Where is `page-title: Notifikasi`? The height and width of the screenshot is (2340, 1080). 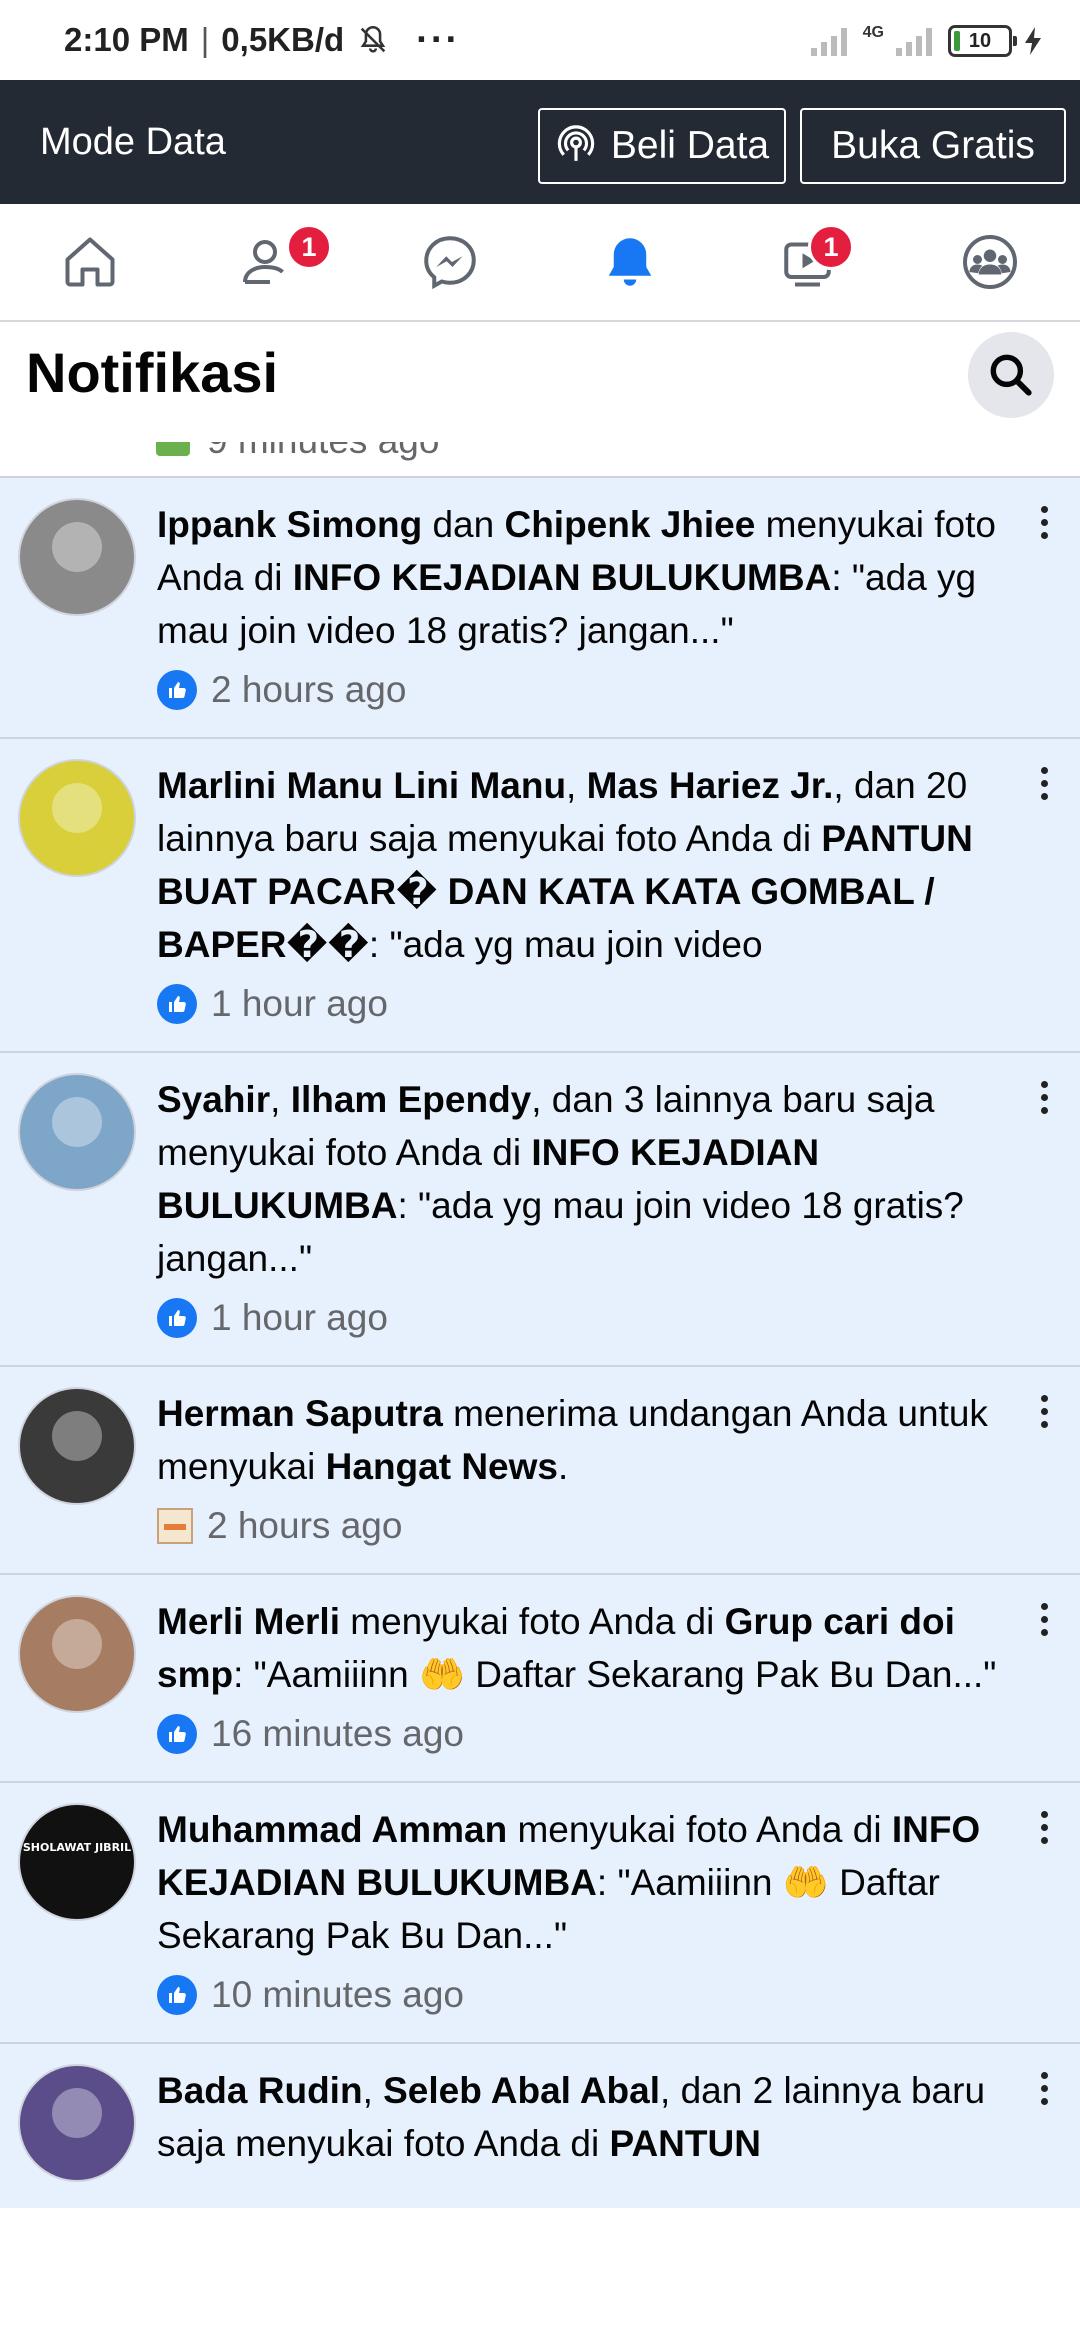 page-title: Notifikasi is located at coordinates (152, 372).